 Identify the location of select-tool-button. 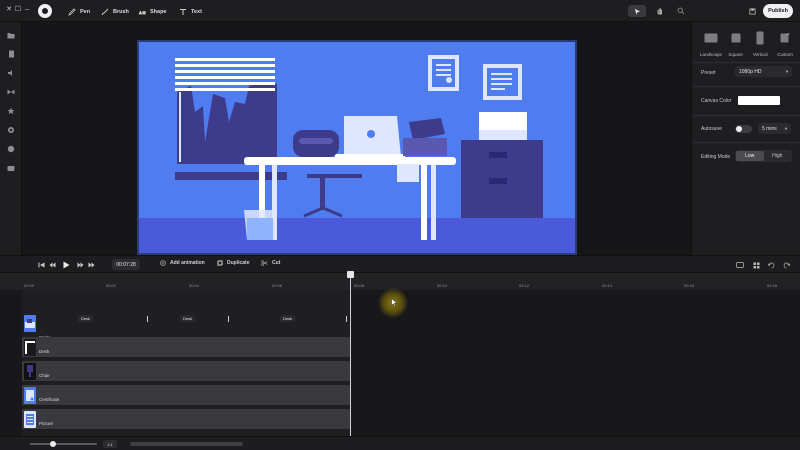
(637, 11).